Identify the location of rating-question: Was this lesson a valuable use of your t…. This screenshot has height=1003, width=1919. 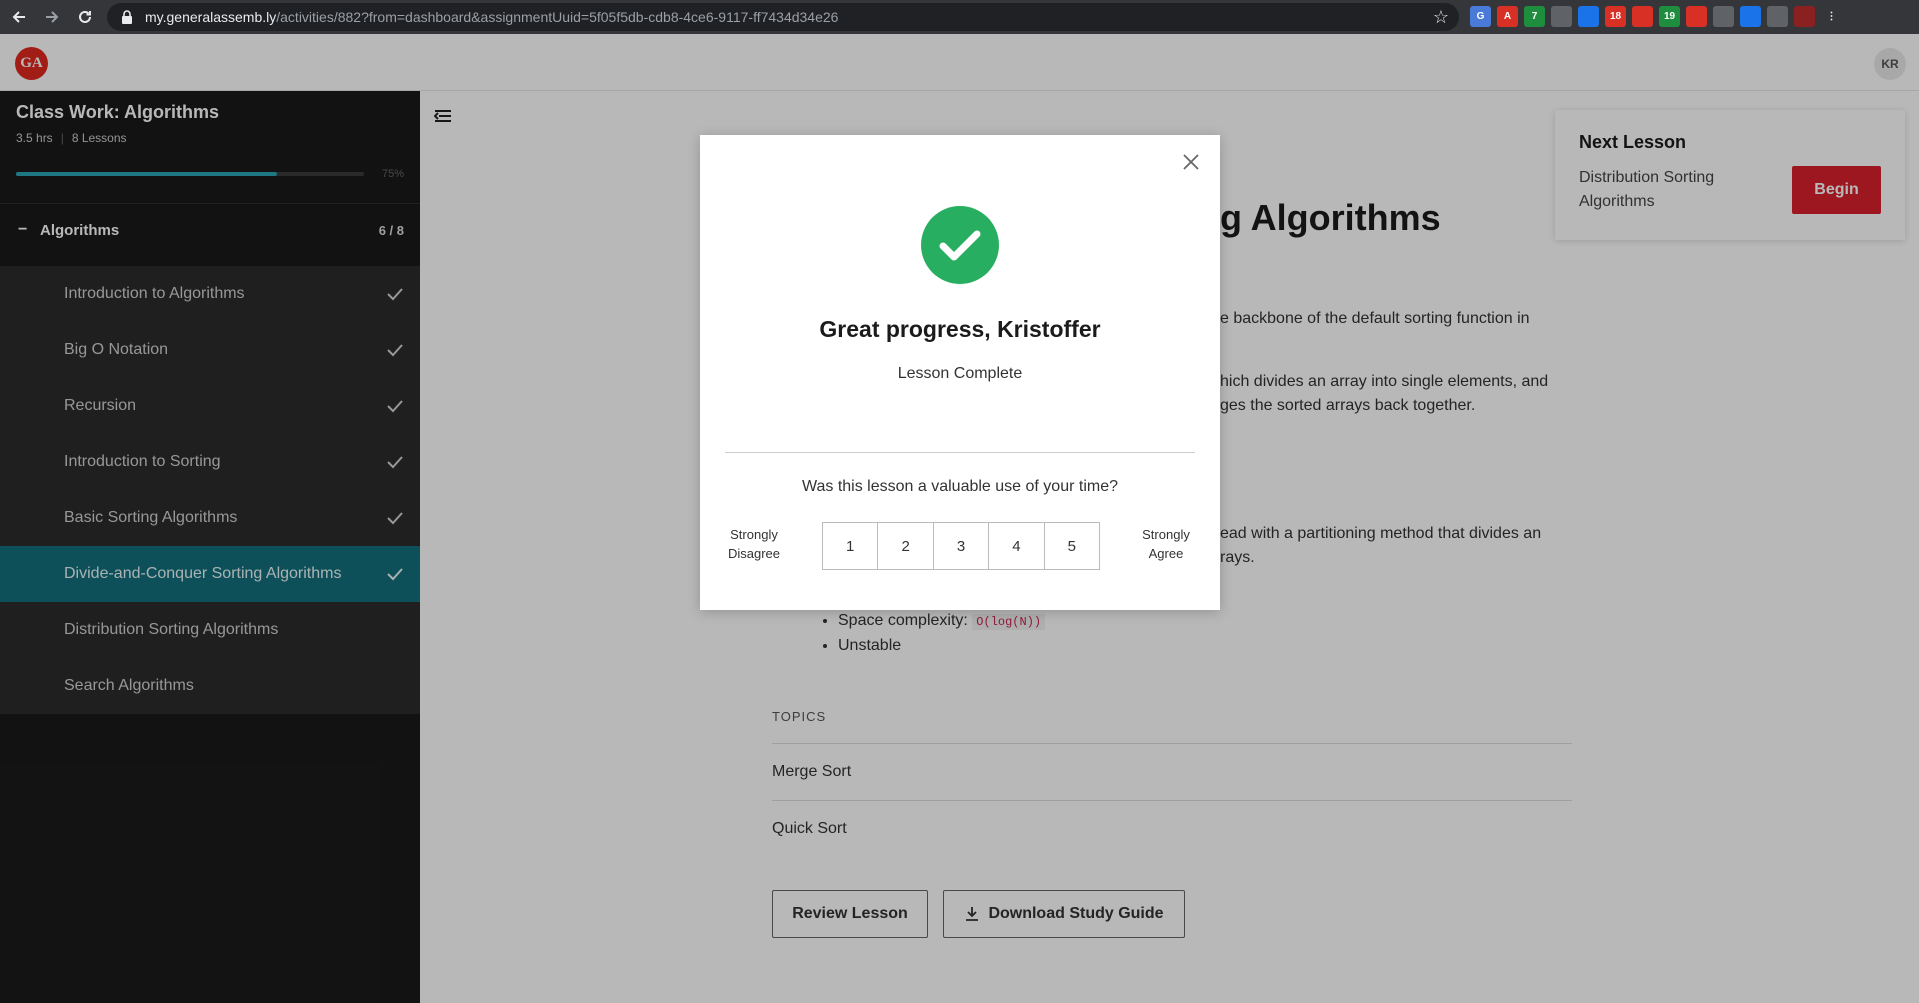
(959, 486).